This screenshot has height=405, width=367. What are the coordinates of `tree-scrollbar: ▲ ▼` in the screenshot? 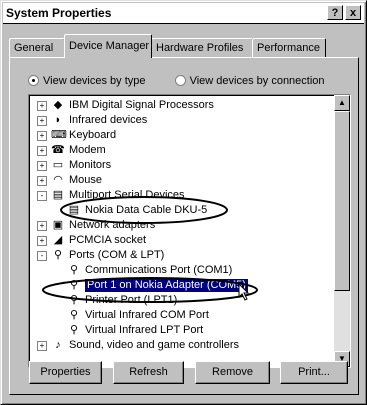 It's located at (342, 231).